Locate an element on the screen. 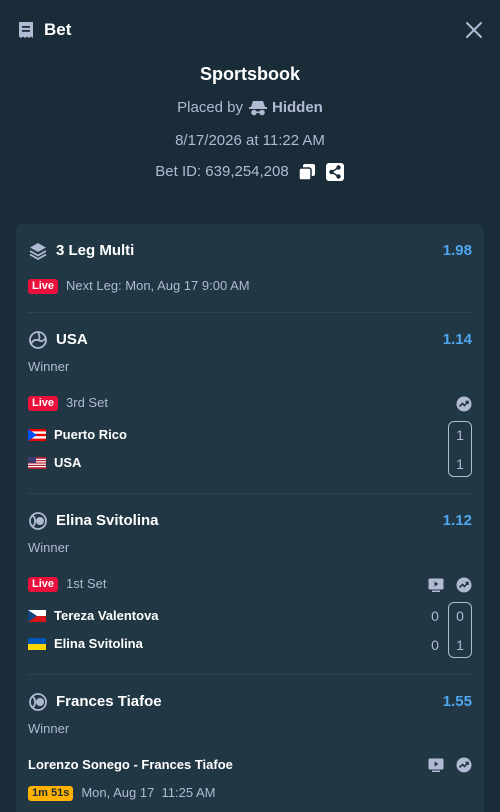 This screenshot has width=500, height=812. leg-status-row: Live 3rd Set is located at coordinates (250, 403).